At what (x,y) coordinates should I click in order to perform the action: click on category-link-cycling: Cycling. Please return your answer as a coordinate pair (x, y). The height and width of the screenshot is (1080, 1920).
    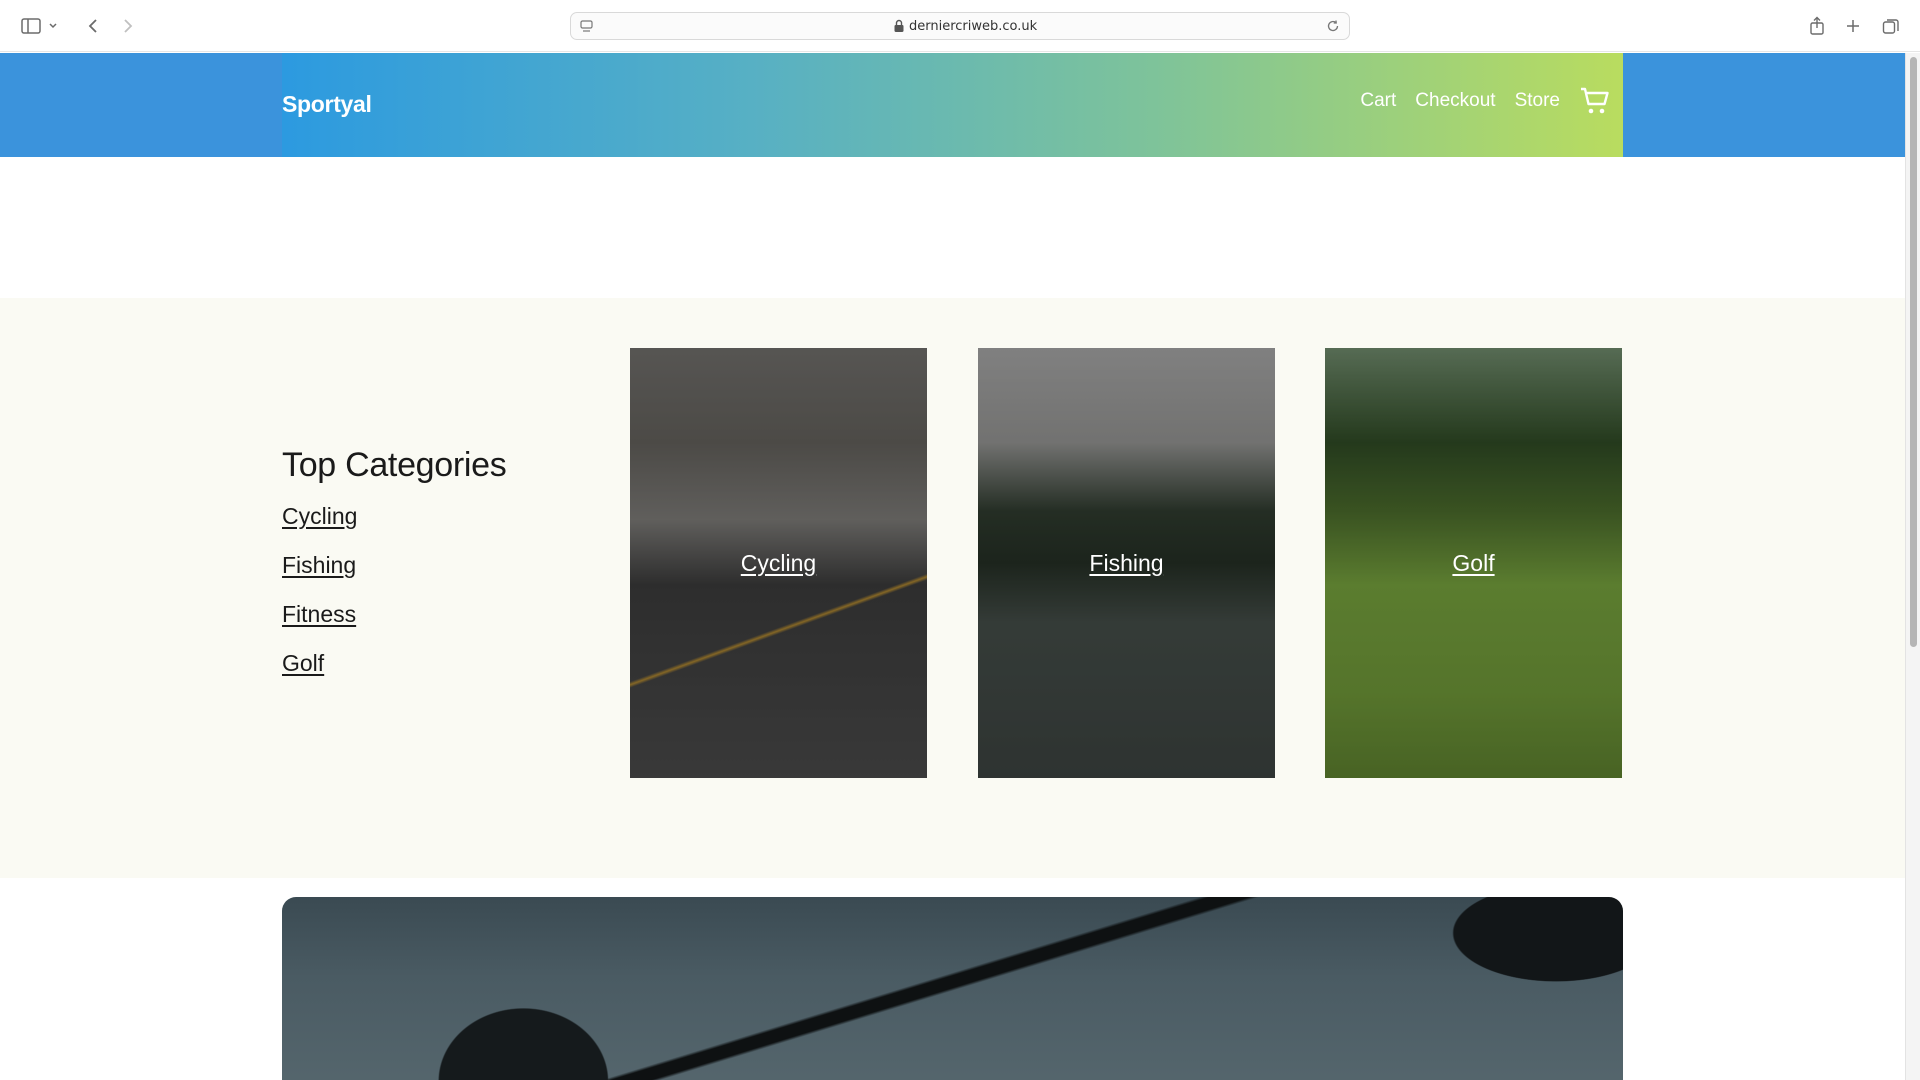
    Looking at the image, I should click on (319, 516).